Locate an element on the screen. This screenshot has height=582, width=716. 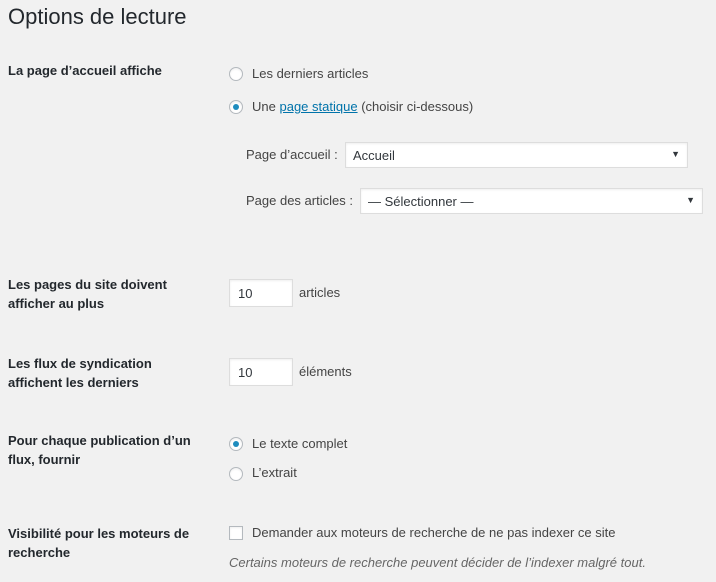
feeds-label-line2: affichent les derniers is located at coordinates (73, 382).